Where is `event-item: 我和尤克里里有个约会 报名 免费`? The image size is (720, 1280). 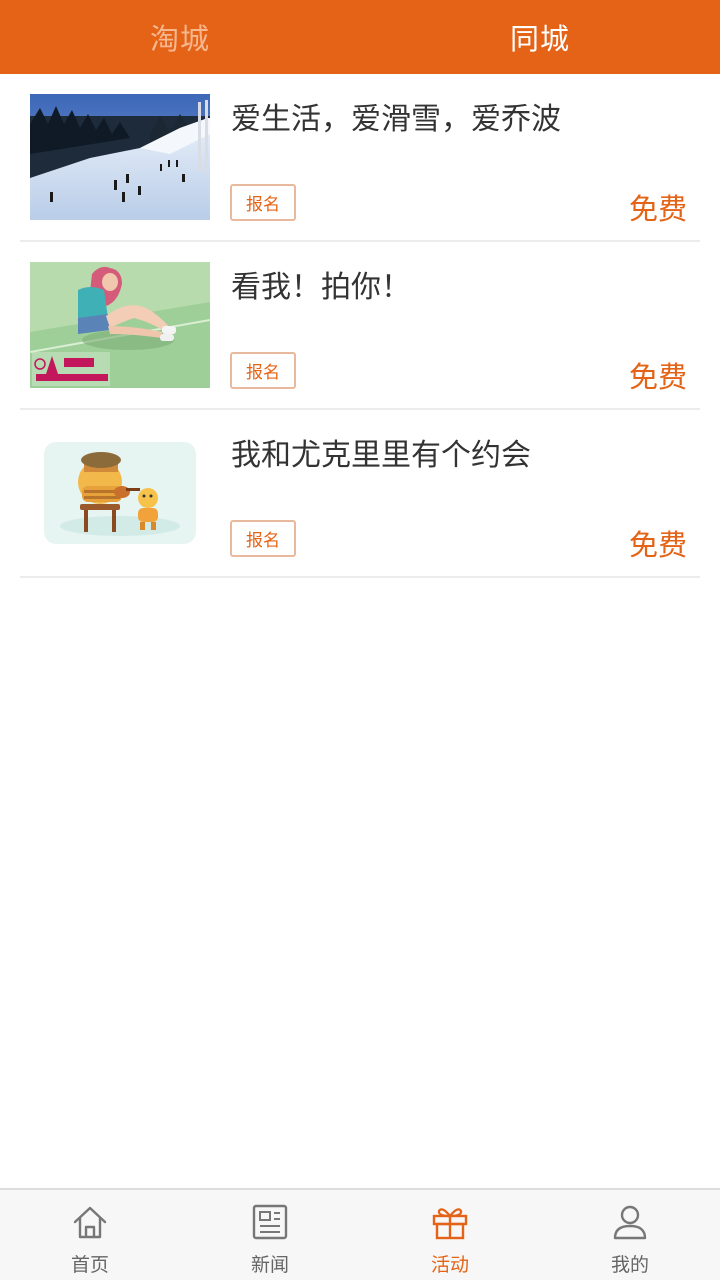
event-item: 我和尤克里里有个约会 报名 免费 is located at coordinates (360, 494).